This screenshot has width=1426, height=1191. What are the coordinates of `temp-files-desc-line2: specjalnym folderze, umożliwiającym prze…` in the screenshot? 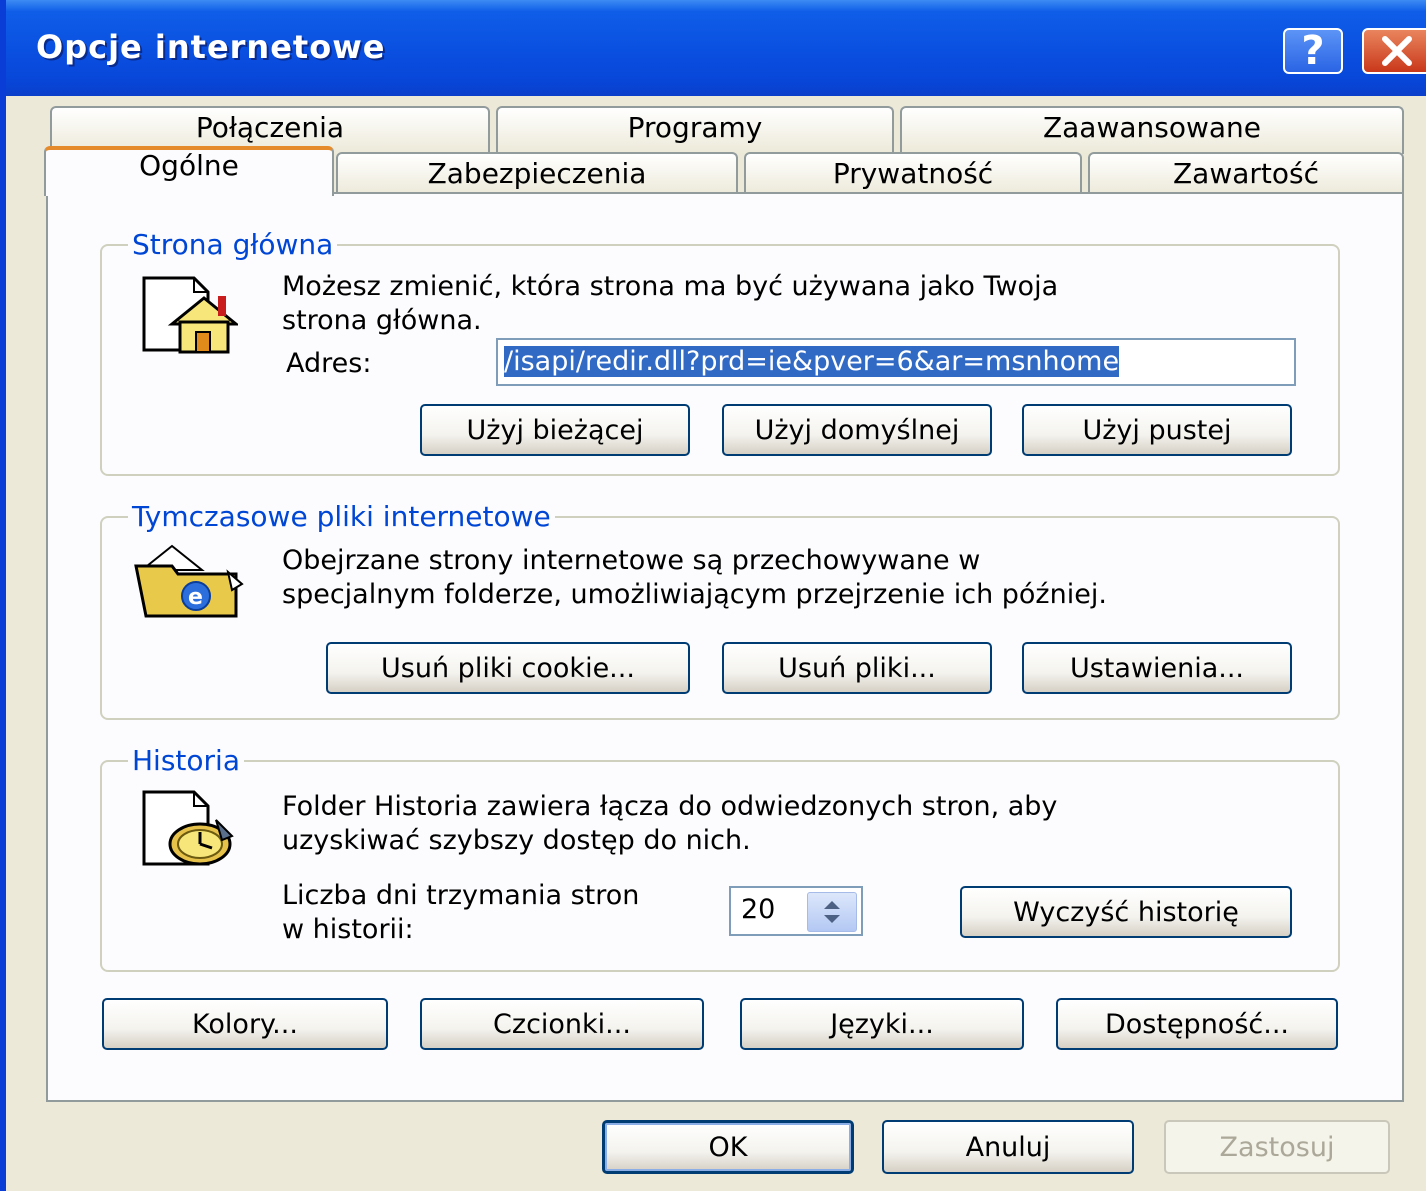 It's located at (694, 594).